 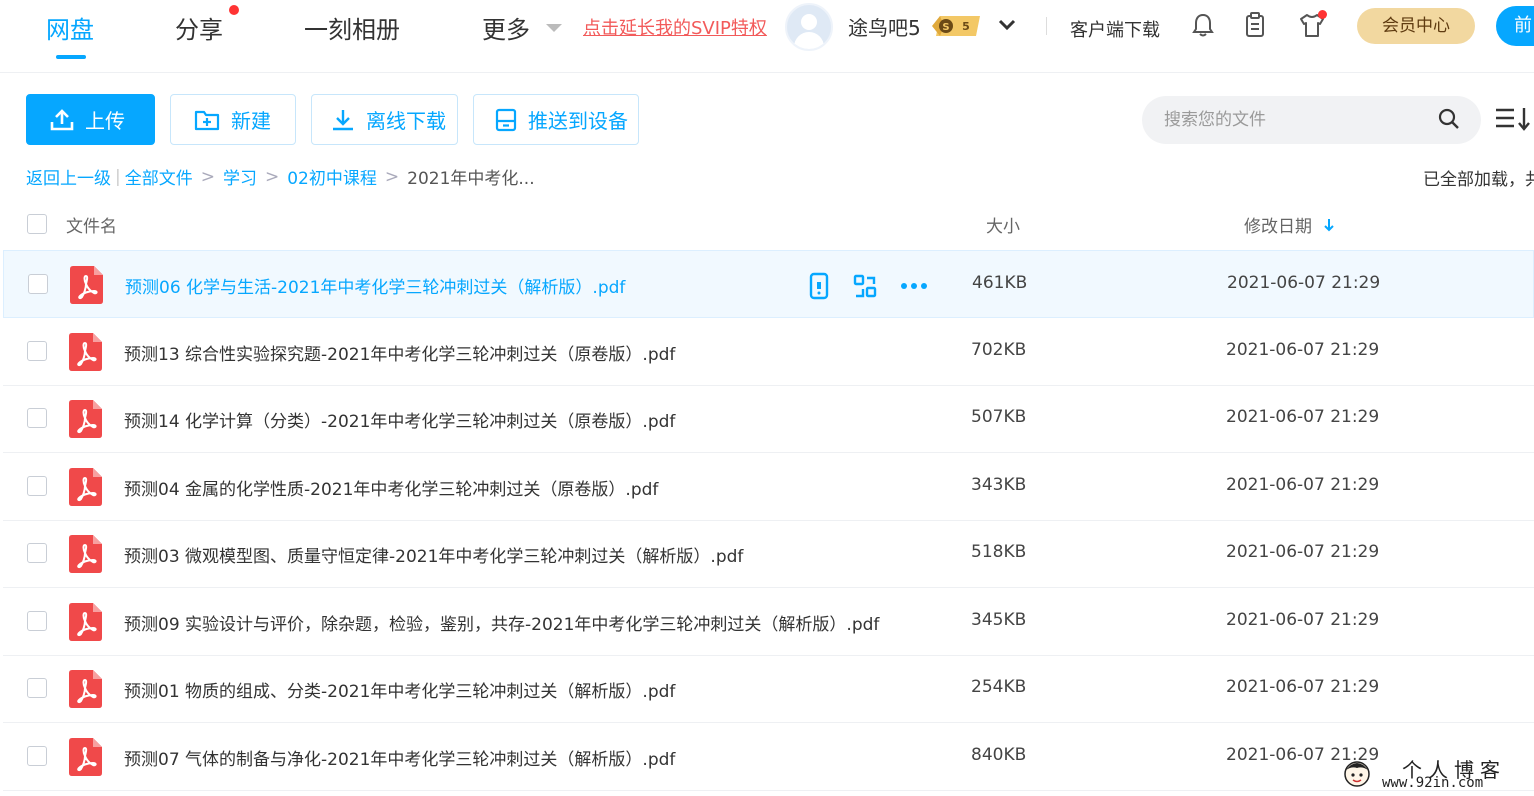 What do you see at coordinates (999, 349) in the screenshot?
I see `file-size: 702KB` at bounding box center [999, 349].